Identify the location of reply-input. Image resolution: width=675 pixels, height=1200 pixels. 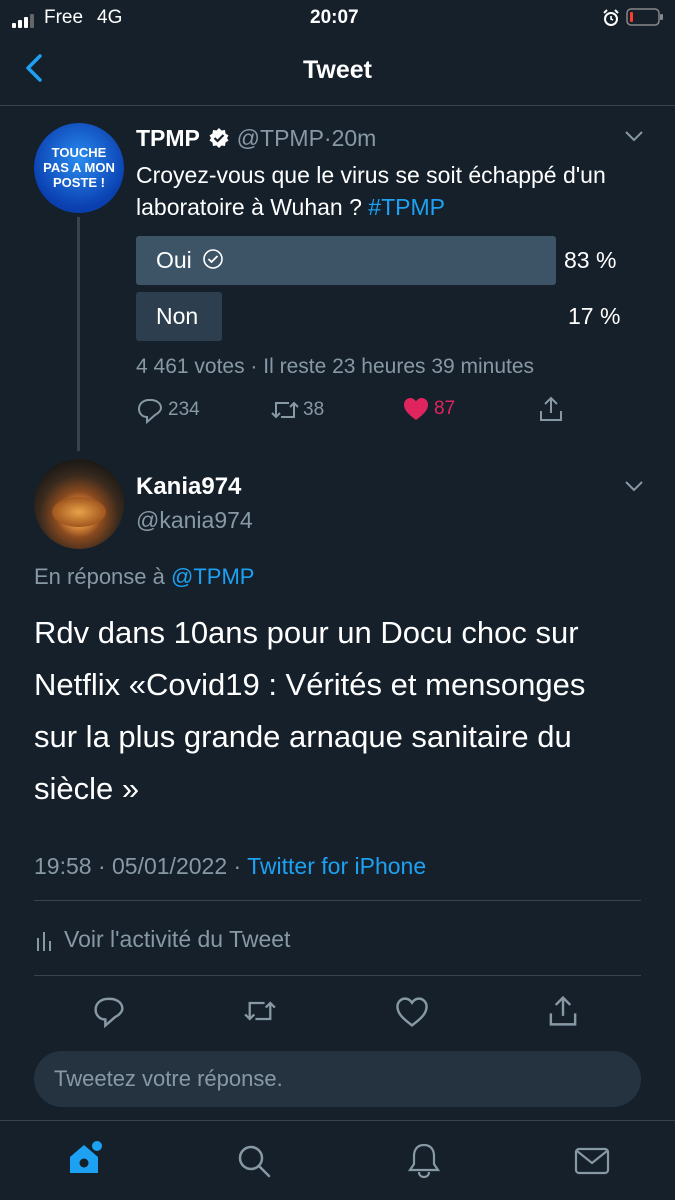
(337, 1079).